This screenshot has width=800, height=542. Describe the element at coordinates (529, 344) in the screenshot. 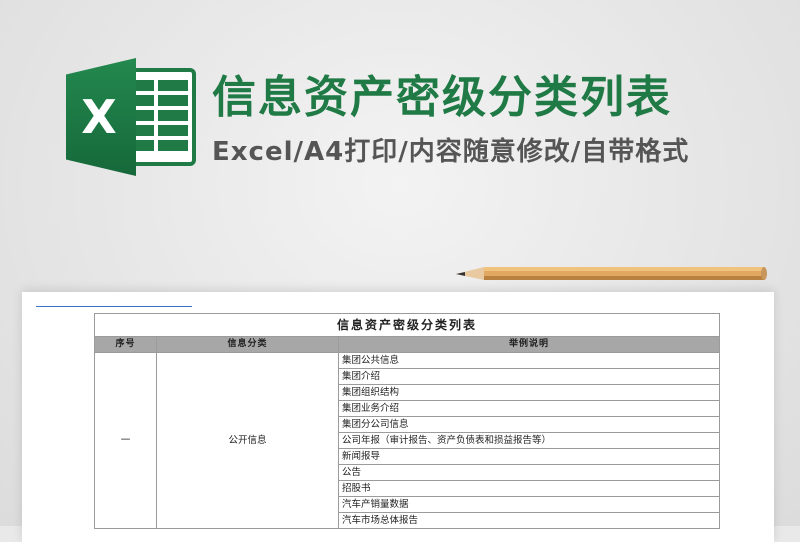

I see `column-header-examples: 举例说明` at that location.